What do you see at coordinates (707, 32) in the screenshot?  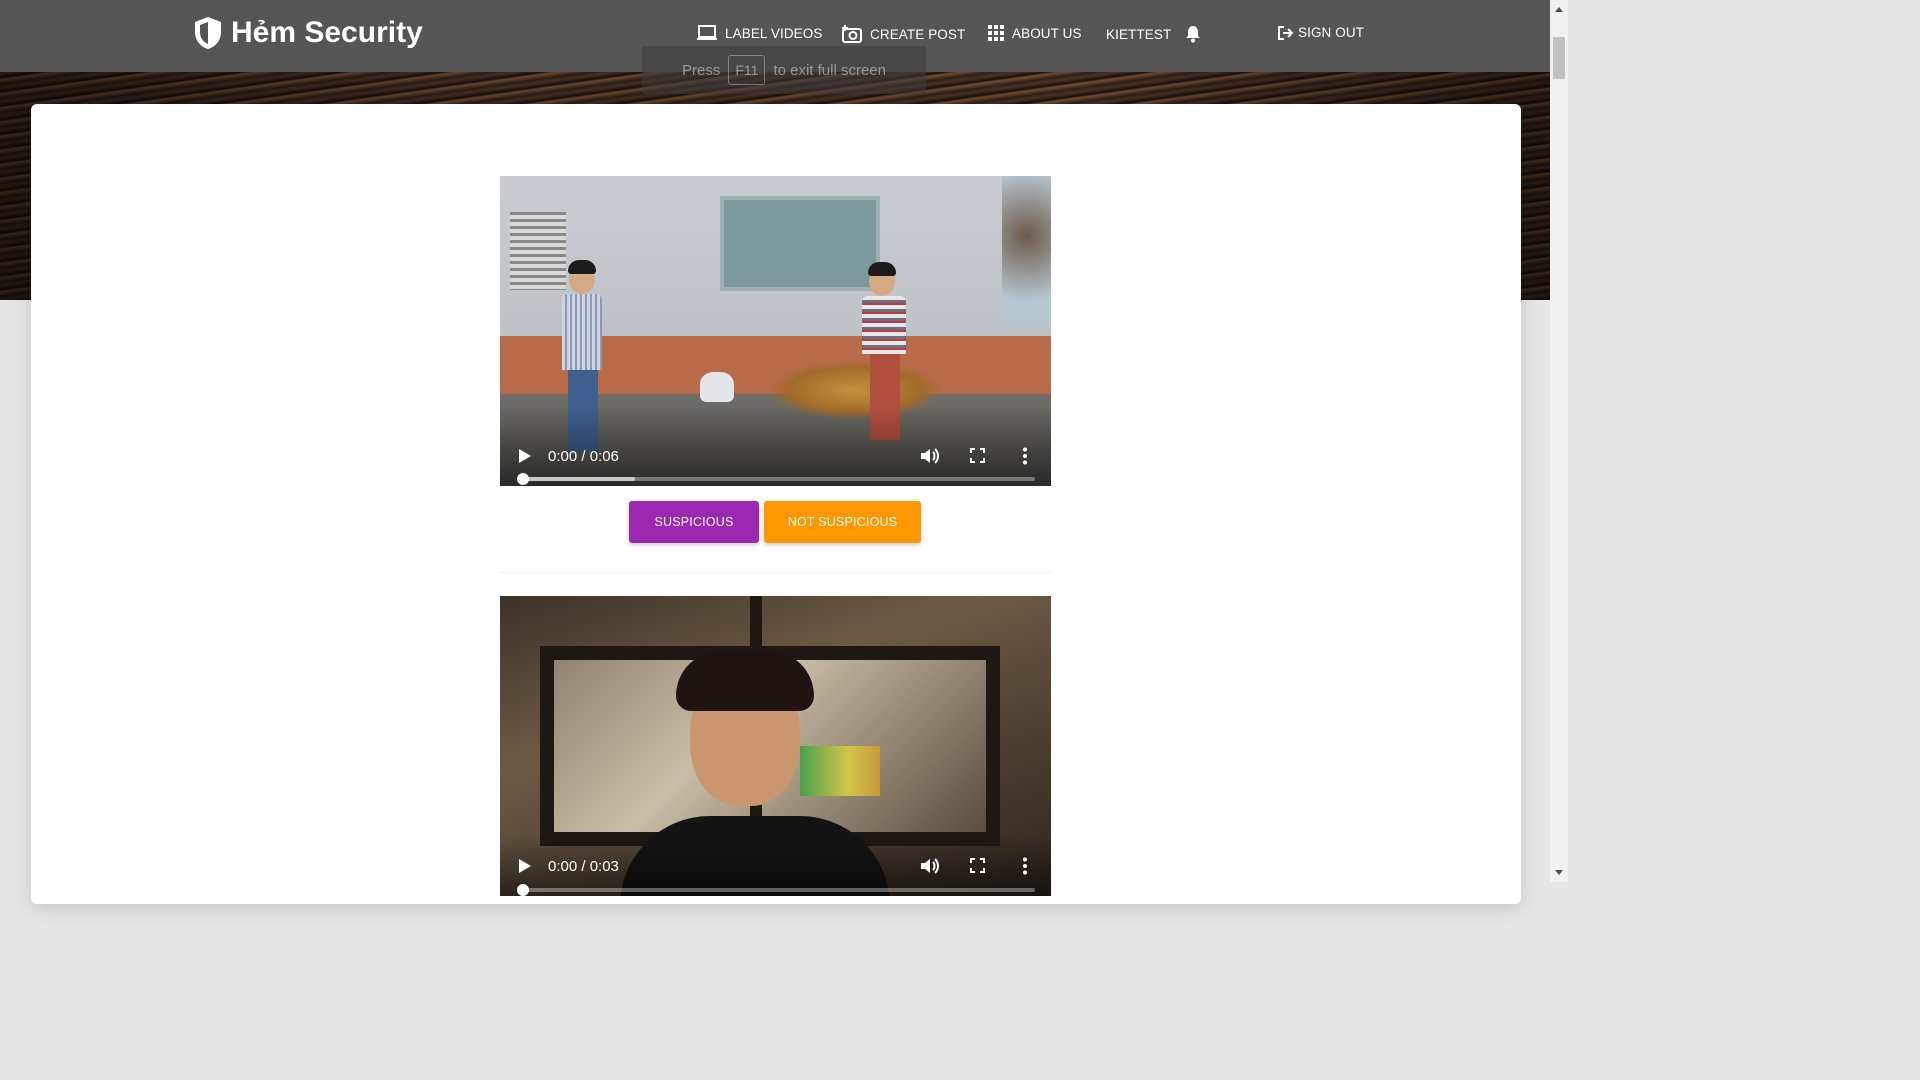 I see `laptop-icon` at bounding box center [707, 32].